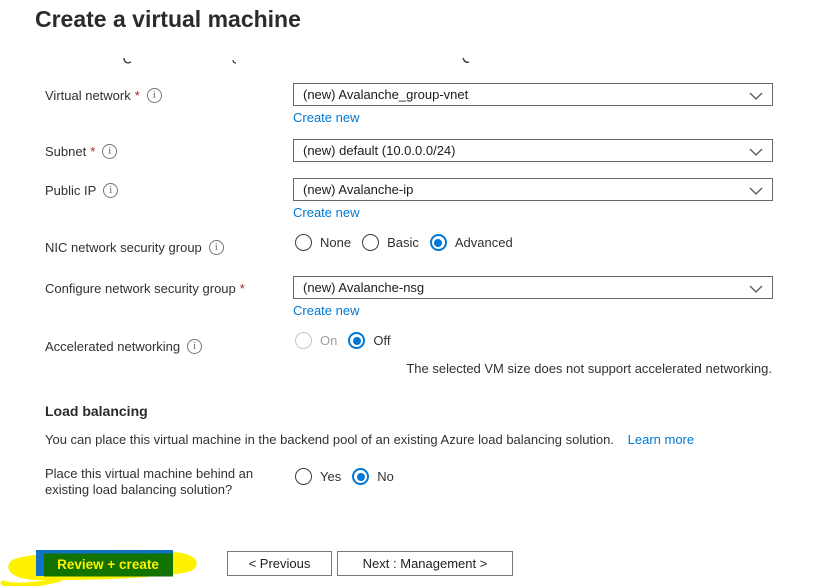 The image size is (828, 586). What do you see at coordinates (328, 310) in the screenshot?
I see `configure-nsg-create-new-link: Create new` at bounding box center [328, 310].